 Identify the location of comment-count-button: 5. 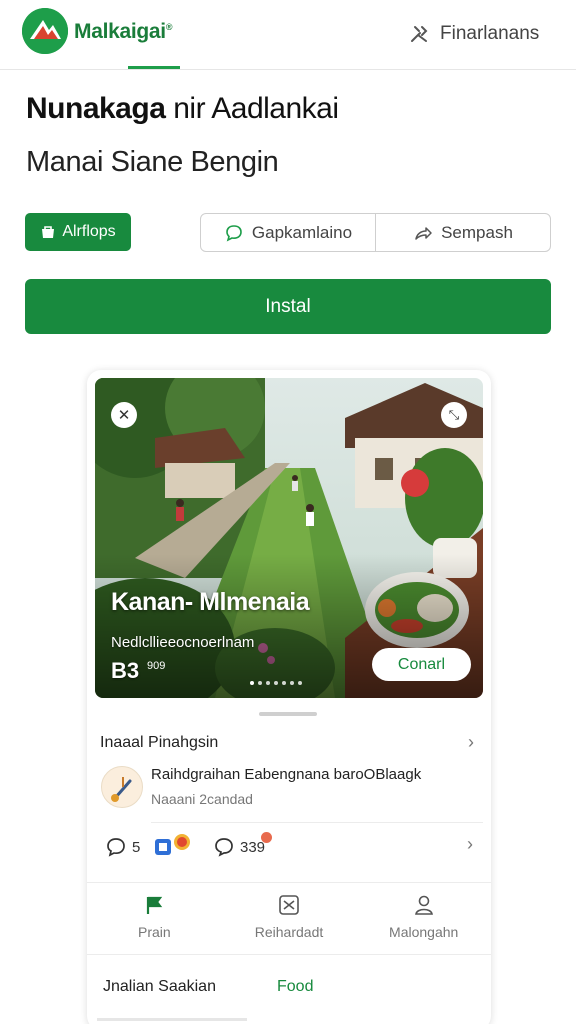
(122, 847).